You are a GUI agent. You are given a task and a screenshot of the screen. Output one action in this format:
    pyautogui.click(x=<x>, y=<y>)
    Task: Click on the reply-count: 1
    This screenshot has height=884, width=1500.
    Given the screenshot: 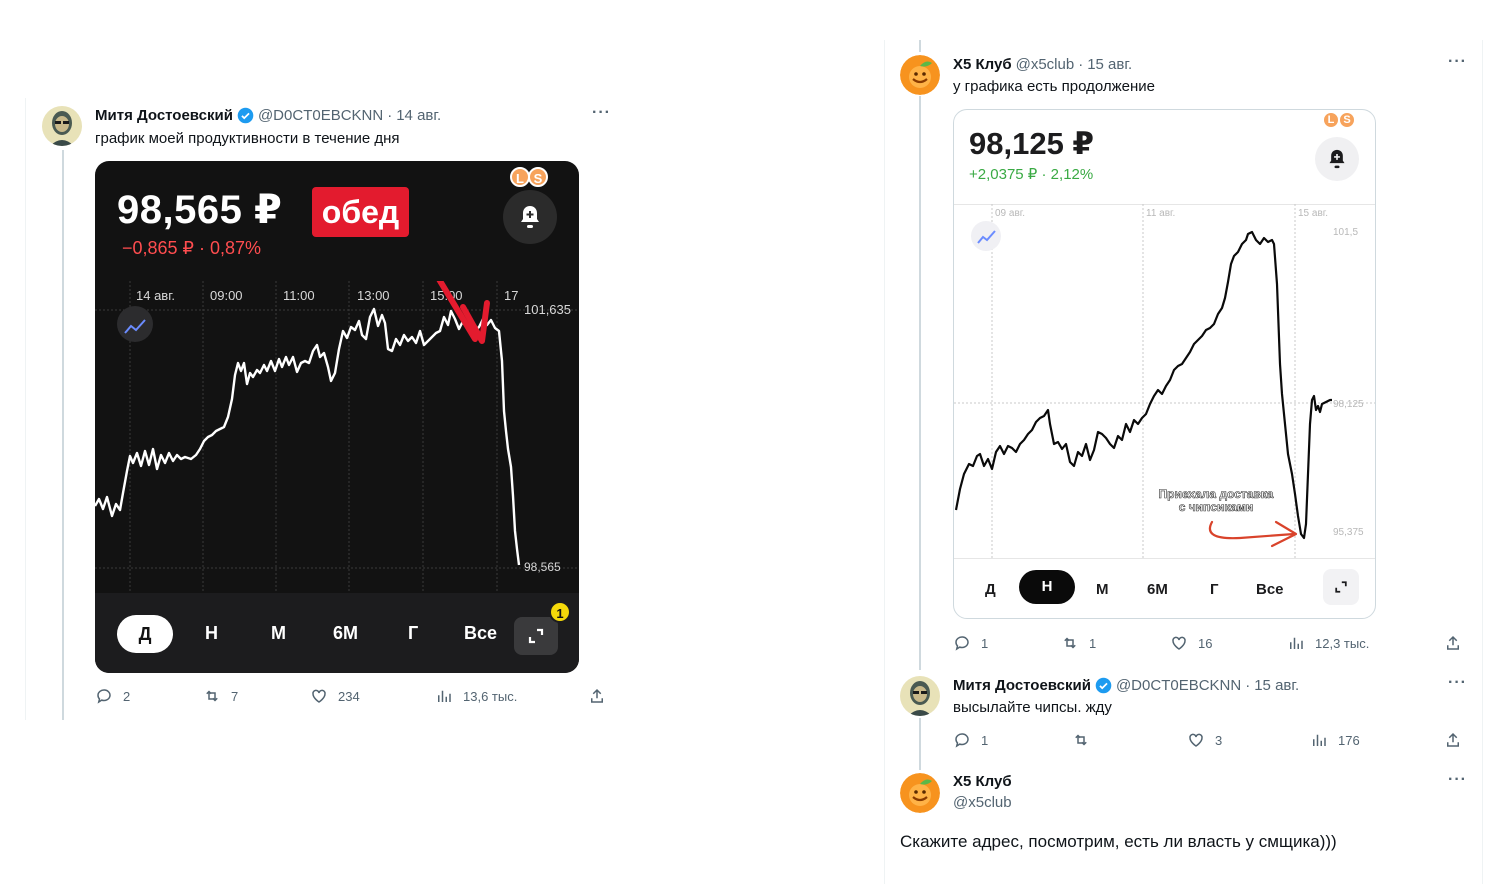 What is the action you would take?
    pyautogui.click(x=985, y=740)
    